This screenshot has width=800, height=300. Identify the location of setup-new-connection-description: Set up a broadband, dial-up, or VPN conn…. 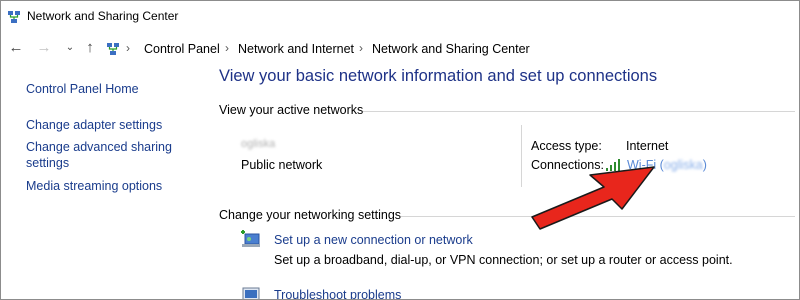
(503, 260).